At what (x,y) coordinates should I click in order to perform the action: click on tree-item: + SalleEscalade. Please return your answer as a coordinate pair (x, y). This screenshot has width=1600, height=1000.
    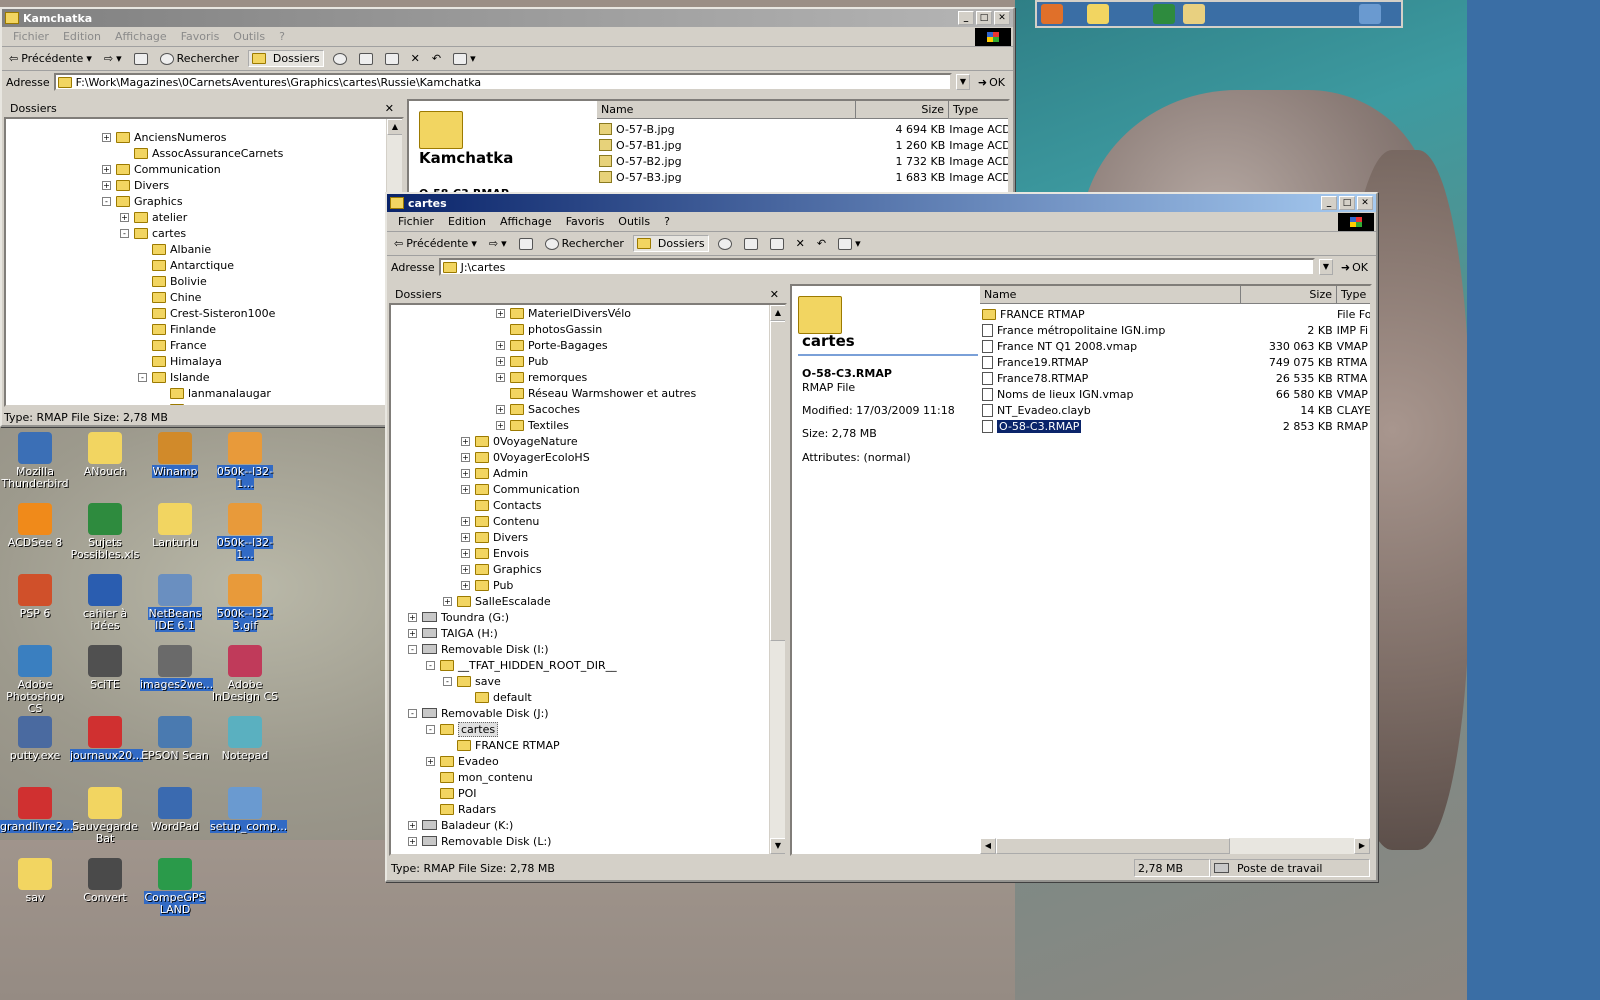
    Looking at the image, I should click on (497, 601).